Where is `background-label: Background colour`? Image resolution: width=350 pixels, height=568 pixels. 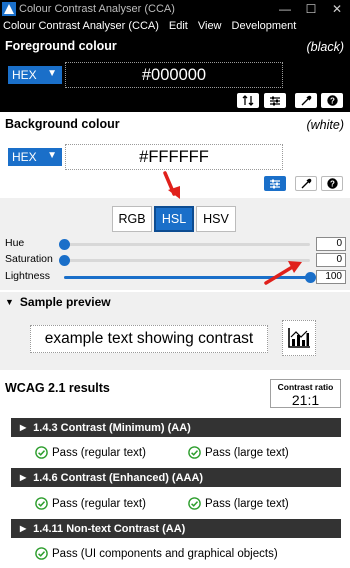 background-label: Background colour is located at coordinates (62, 124).